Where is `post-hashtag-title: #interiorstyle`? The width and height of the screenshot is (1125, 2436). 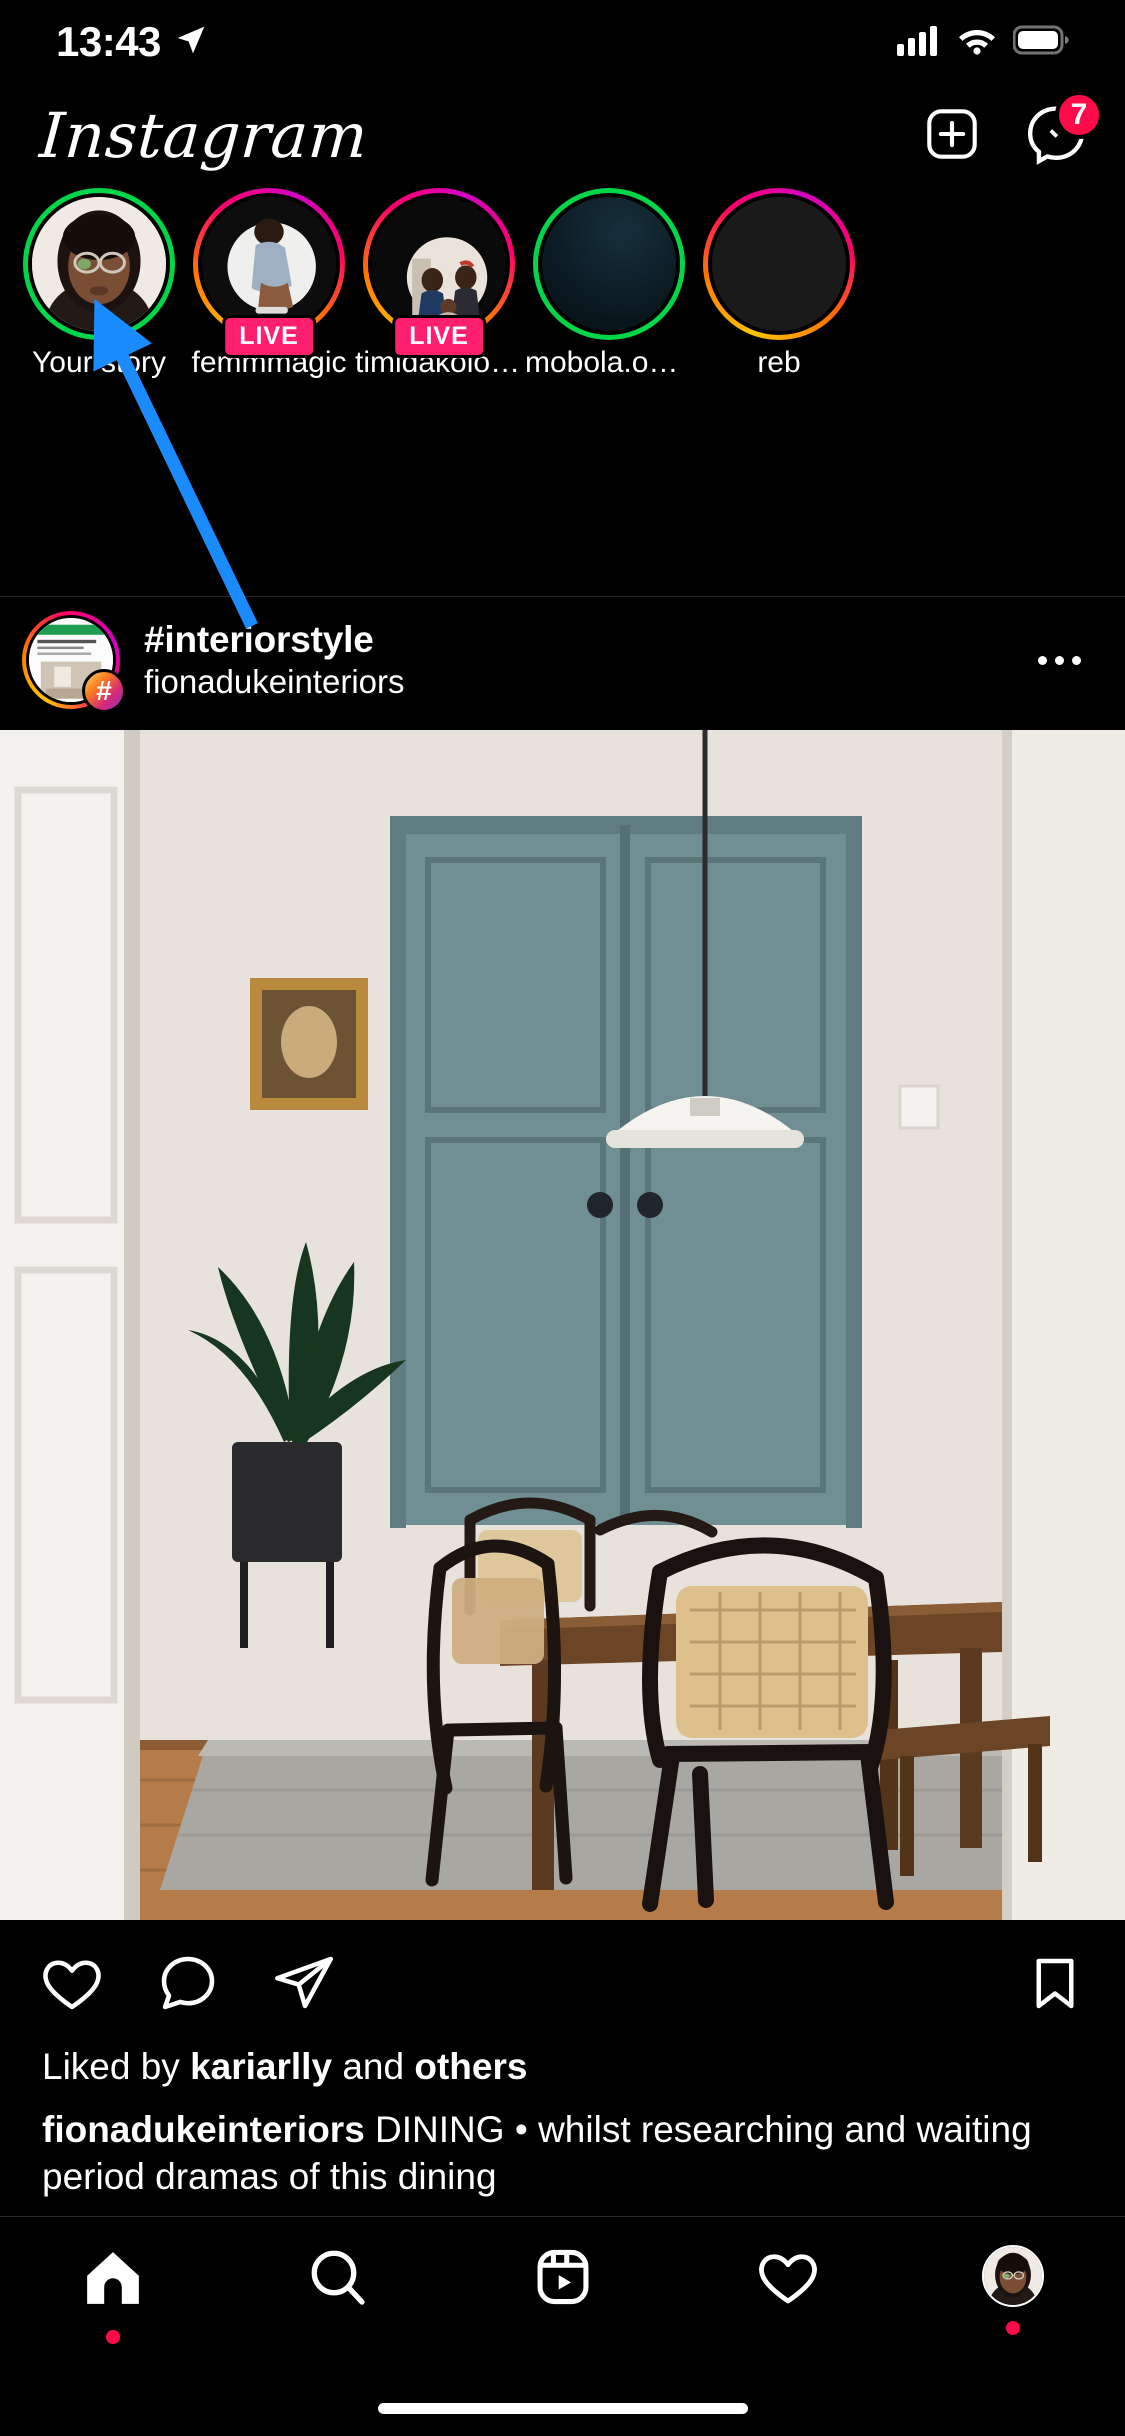
post-hashtag-title: #interiorstyle is located at coordinates (586, 640).